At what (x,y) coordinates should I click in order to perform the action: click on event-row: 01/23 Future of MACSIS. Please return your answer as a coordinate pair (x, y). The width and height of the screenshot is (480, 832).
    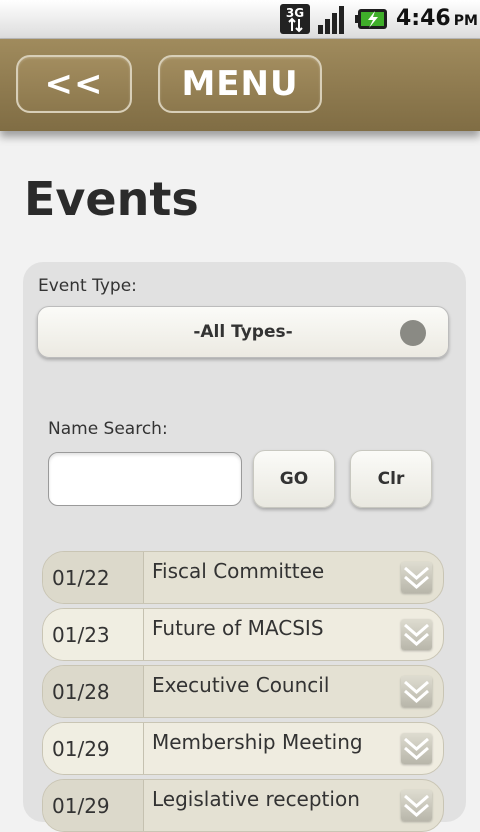
    Looking at the image, I should click on (243, 634).